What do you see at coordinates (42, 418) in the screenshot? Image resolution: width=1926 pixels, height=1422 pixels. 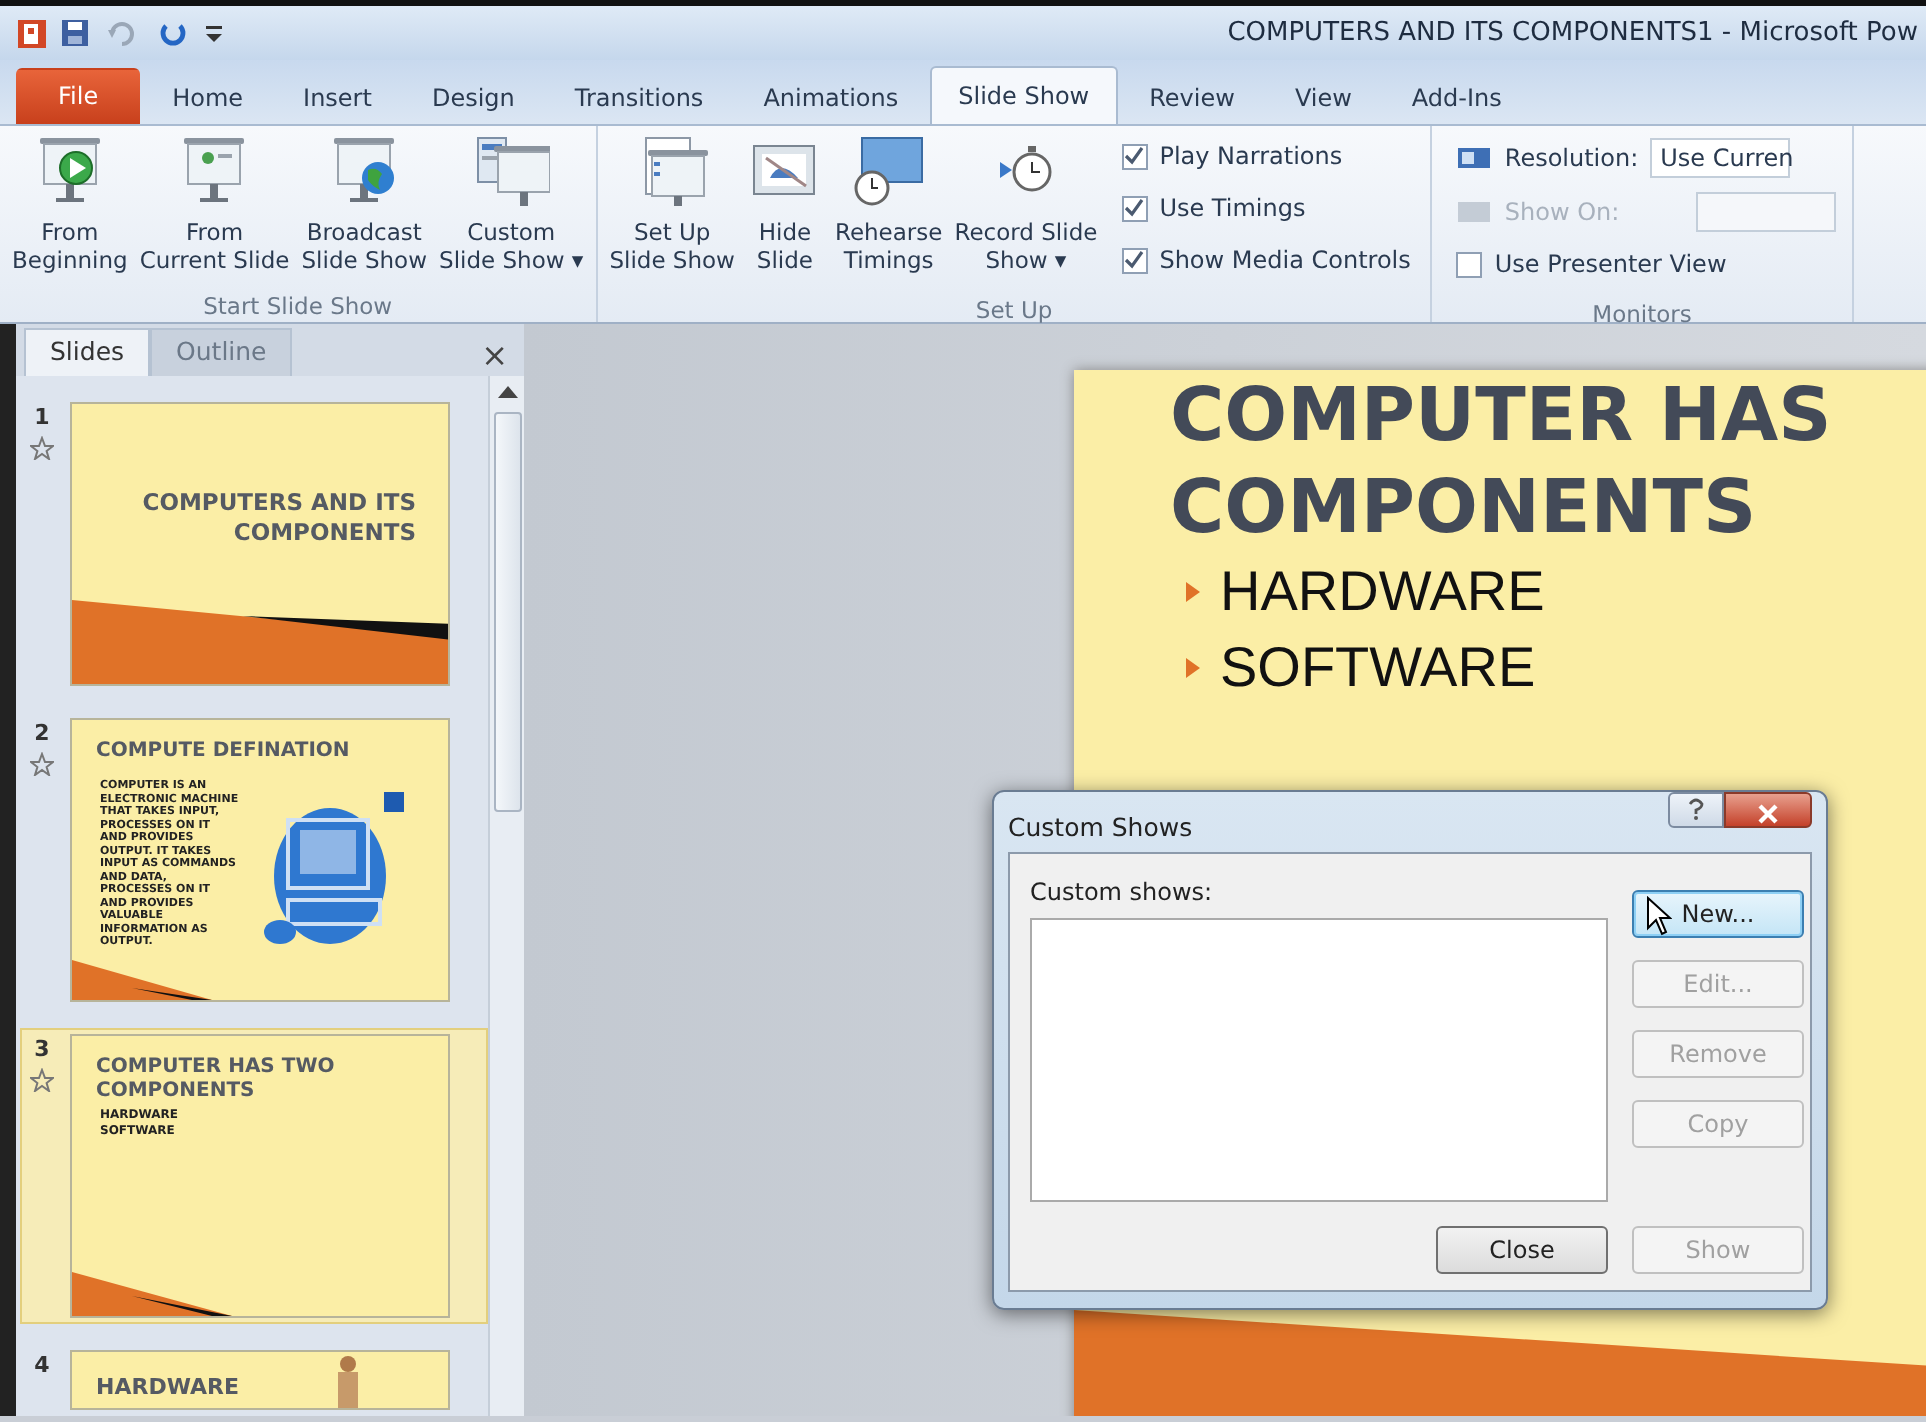 I see `slide-number: 1` at bounding box center [42, 418].